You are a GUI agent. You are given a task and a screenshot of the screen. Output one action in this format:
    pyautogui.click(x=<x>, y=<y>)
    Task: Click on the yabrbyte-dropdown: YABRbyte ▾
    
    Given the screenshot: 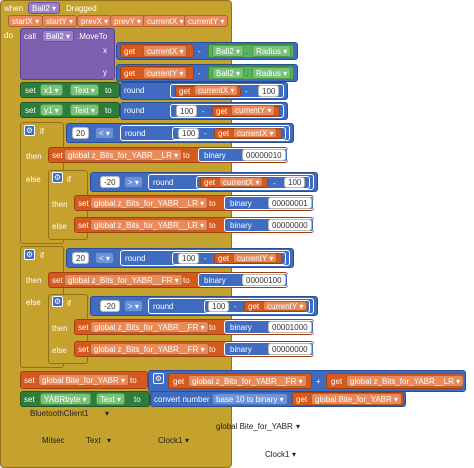 What is the action you would take?
    pyautogui.click(x=65, y=399)
    